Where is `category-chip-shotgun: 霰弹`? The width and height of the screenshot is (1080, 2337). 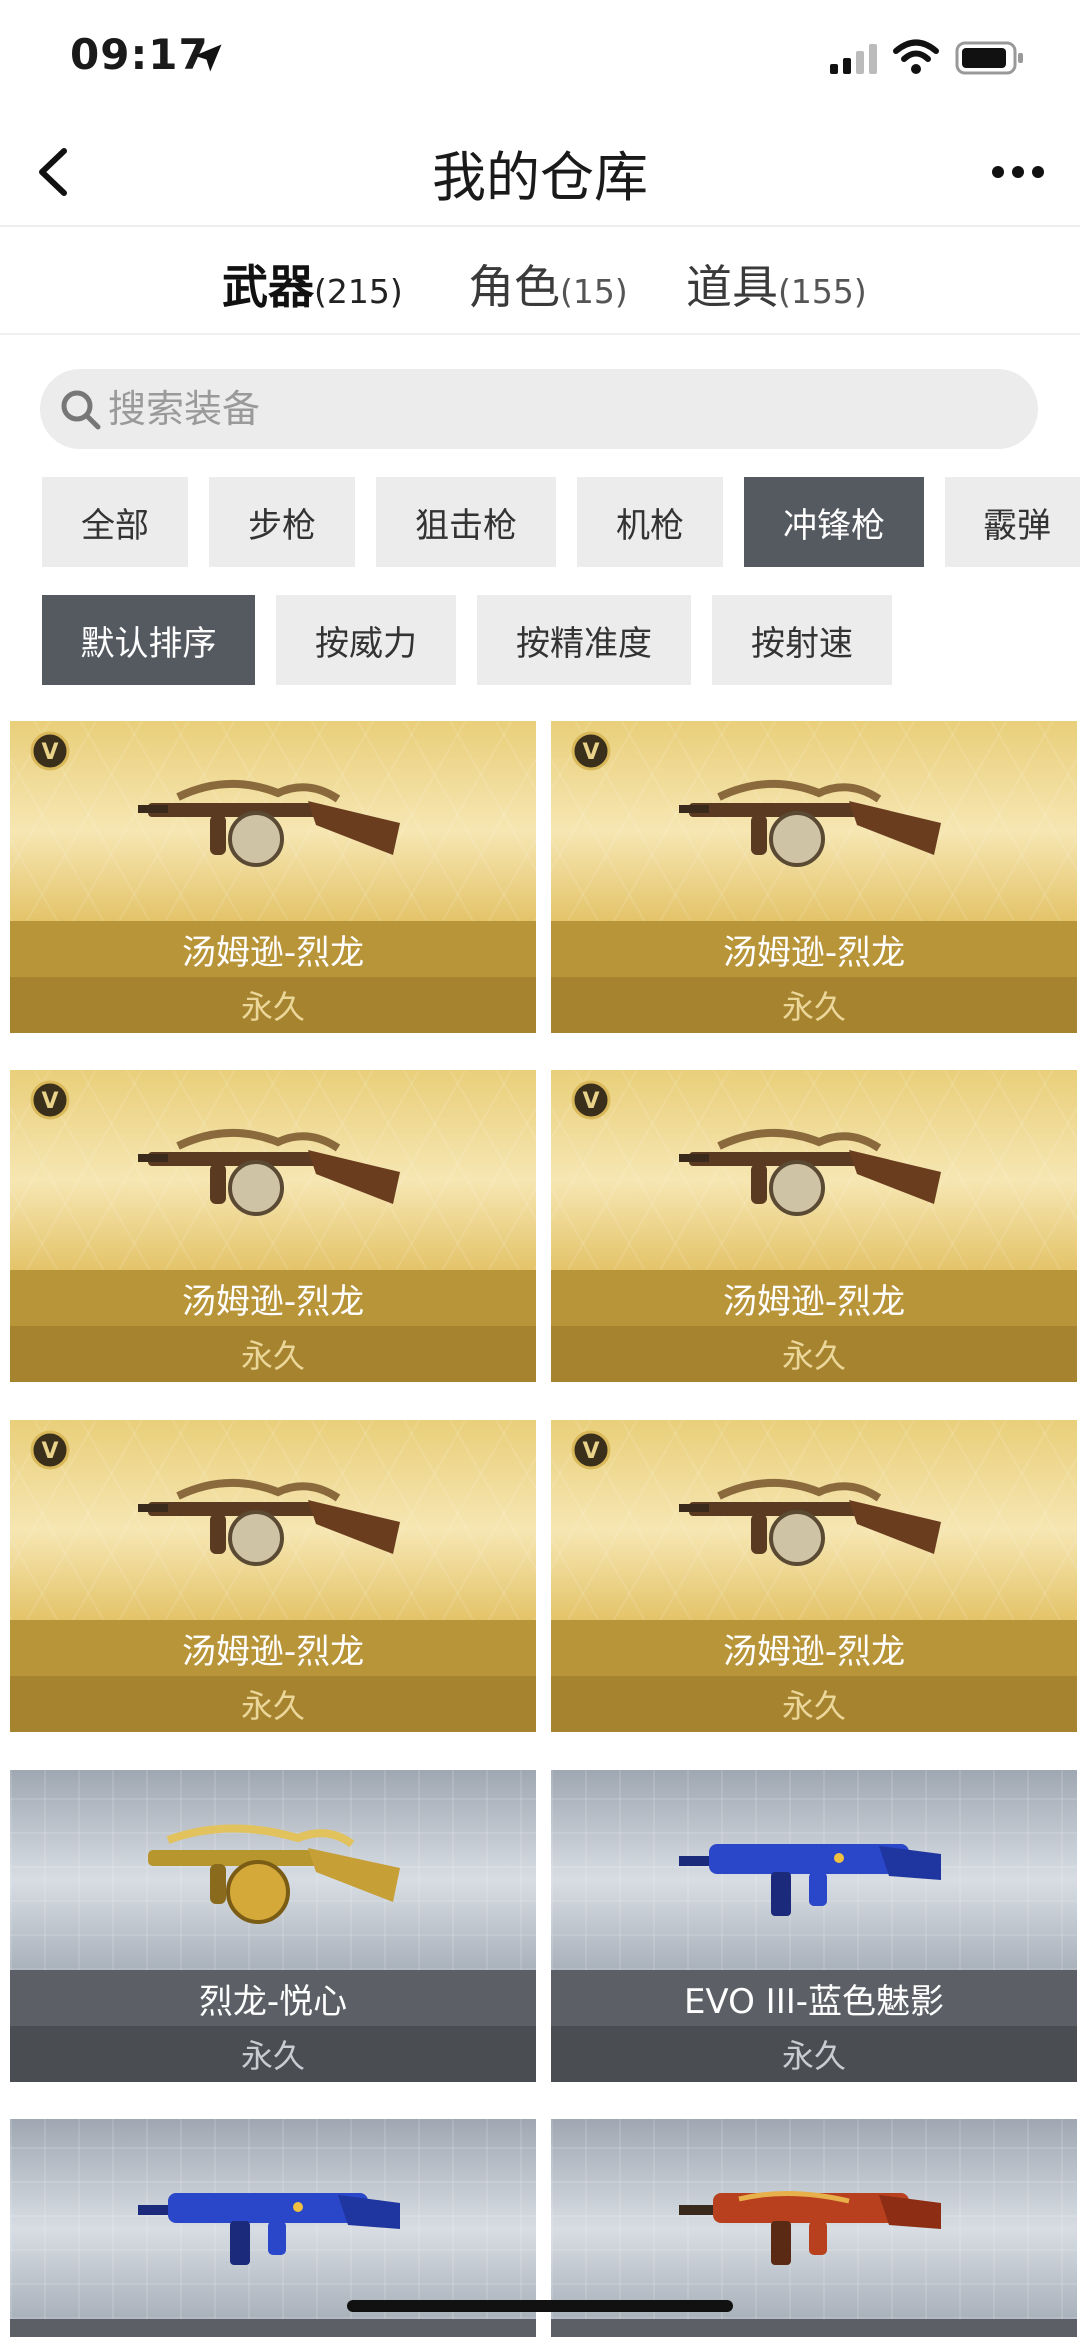
category-chip-shotgun: 霰弹 is located at coordinates (1012, 522).